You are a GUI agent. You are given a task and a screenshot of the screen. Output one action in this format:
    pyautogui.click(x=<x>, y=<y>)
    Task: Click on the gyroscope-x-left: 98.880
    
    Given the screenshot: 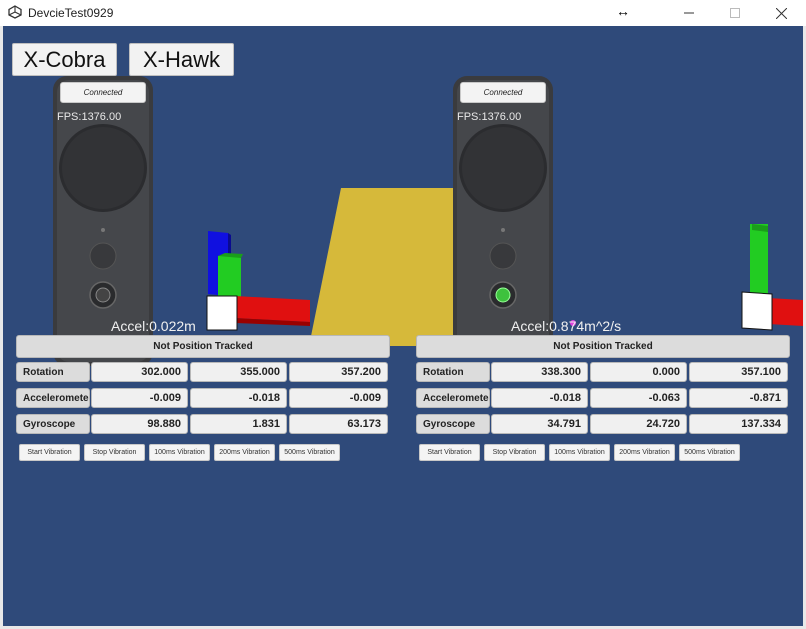 What is the action you would take?
    pyautogui.click(x=139, y=424)
    